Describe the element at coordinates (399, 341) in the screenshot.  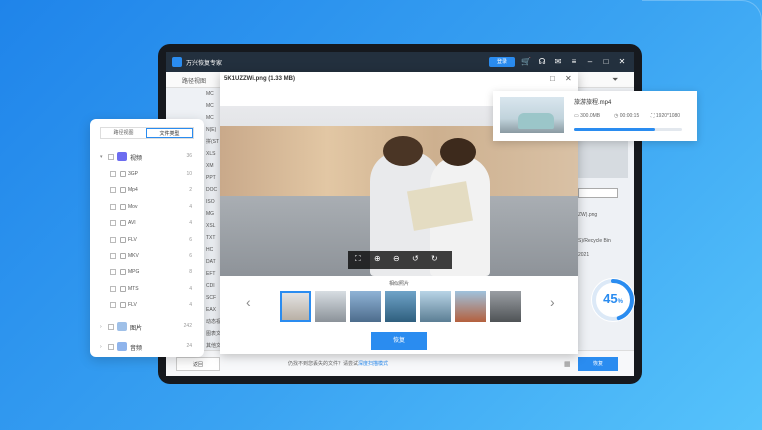
I see `recover-button: 恢复` at that location.